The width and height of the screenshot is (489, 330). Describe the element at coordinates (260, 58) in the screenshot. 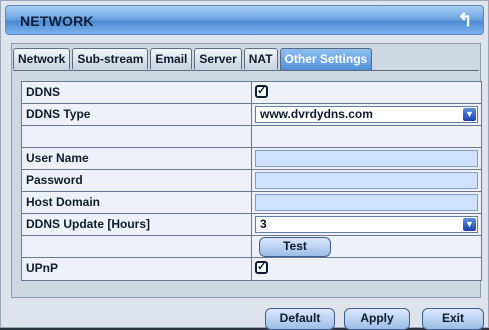

I see `tab-nat: NAT` at that location.